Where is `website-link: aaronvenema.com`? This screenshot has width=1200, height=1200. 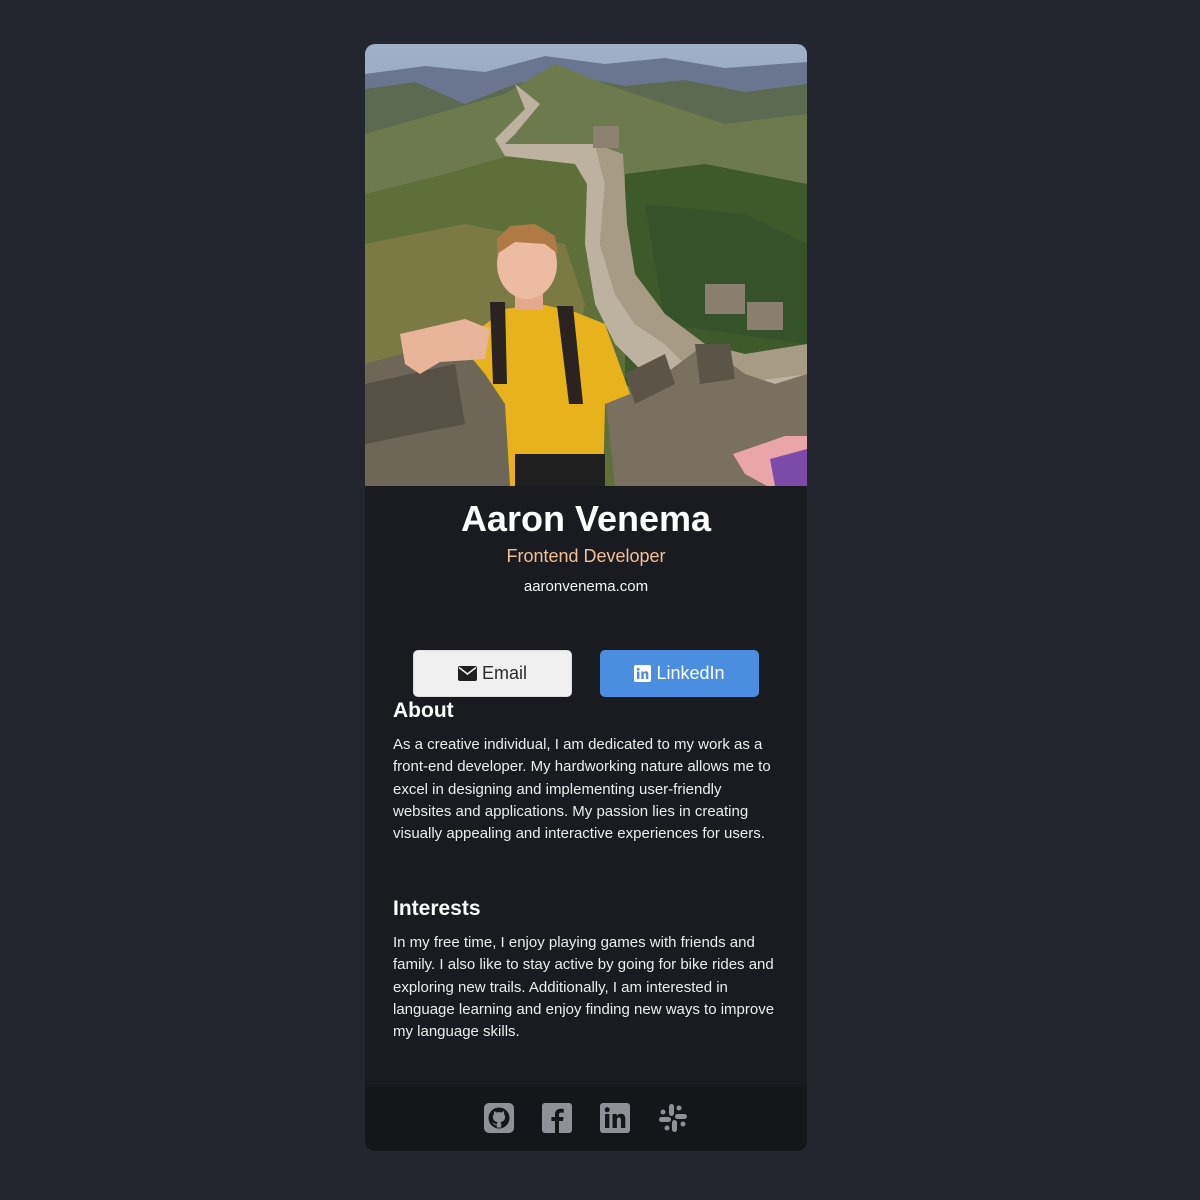 website-link: aaronvenema.com is located at coordinates (586, 587).